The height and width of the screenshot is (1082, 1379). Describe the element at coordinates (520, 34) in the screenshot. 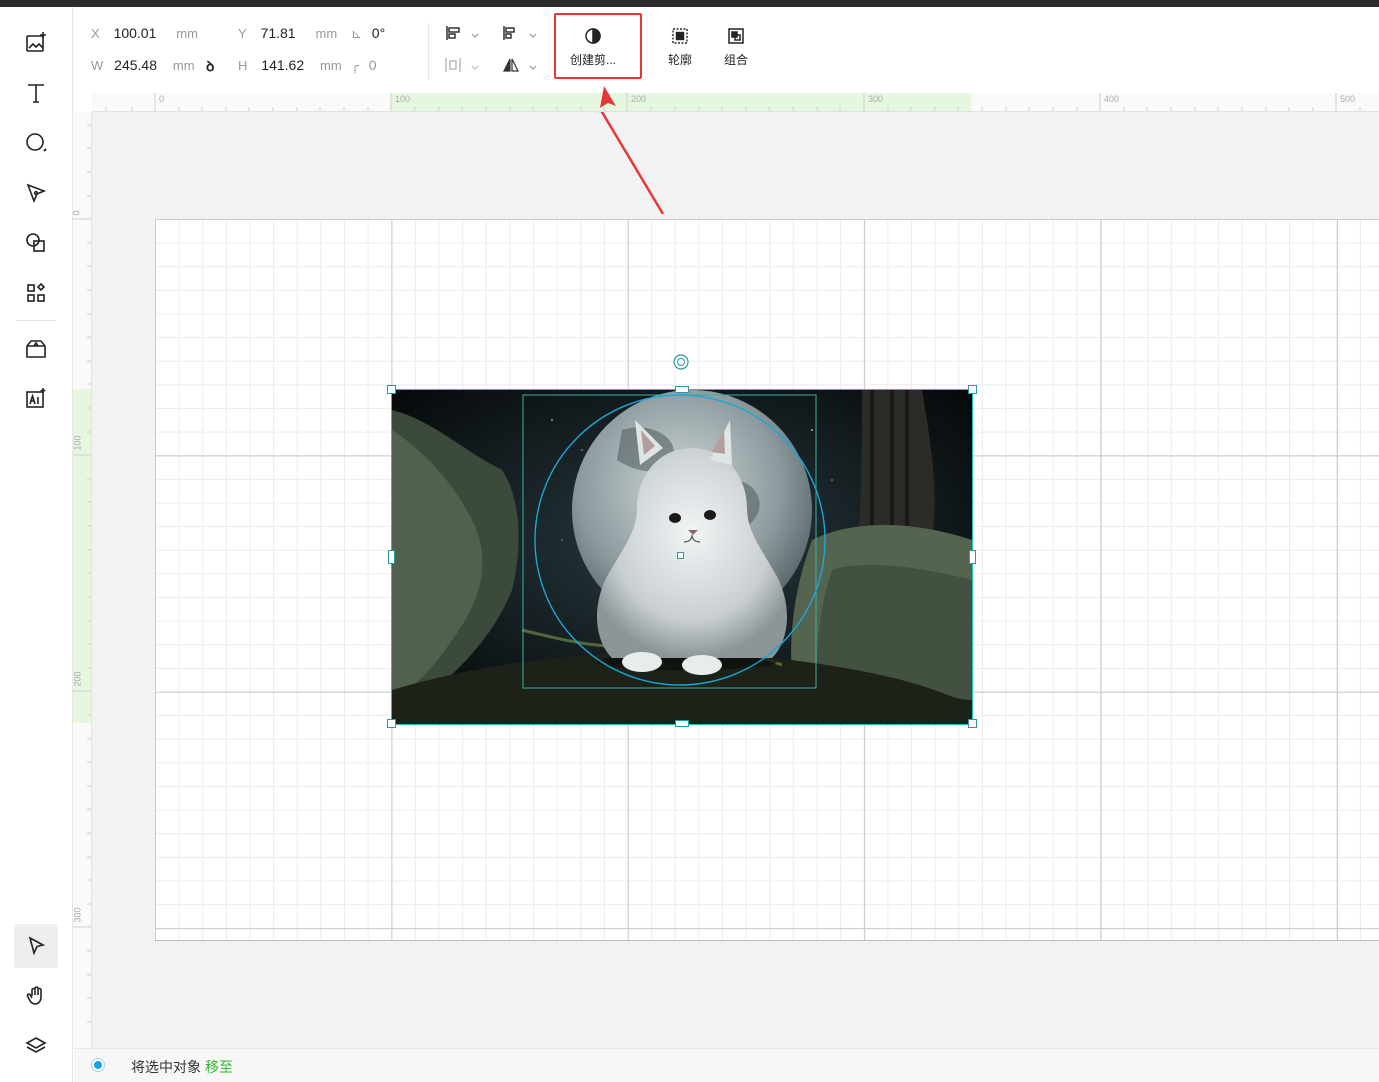

I see `align-left-dropdown` at that location.